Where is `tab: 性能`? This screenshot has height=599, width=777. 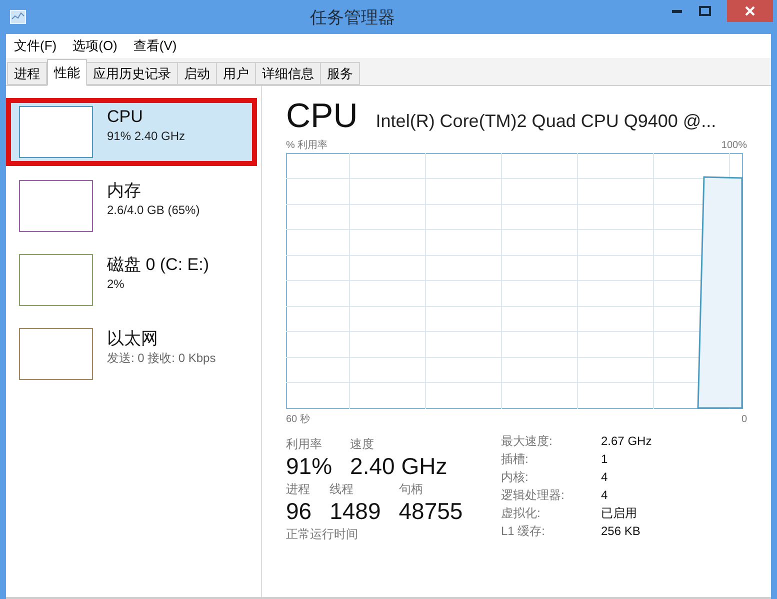
tab: 性能 is located at coordinates (67, 72).